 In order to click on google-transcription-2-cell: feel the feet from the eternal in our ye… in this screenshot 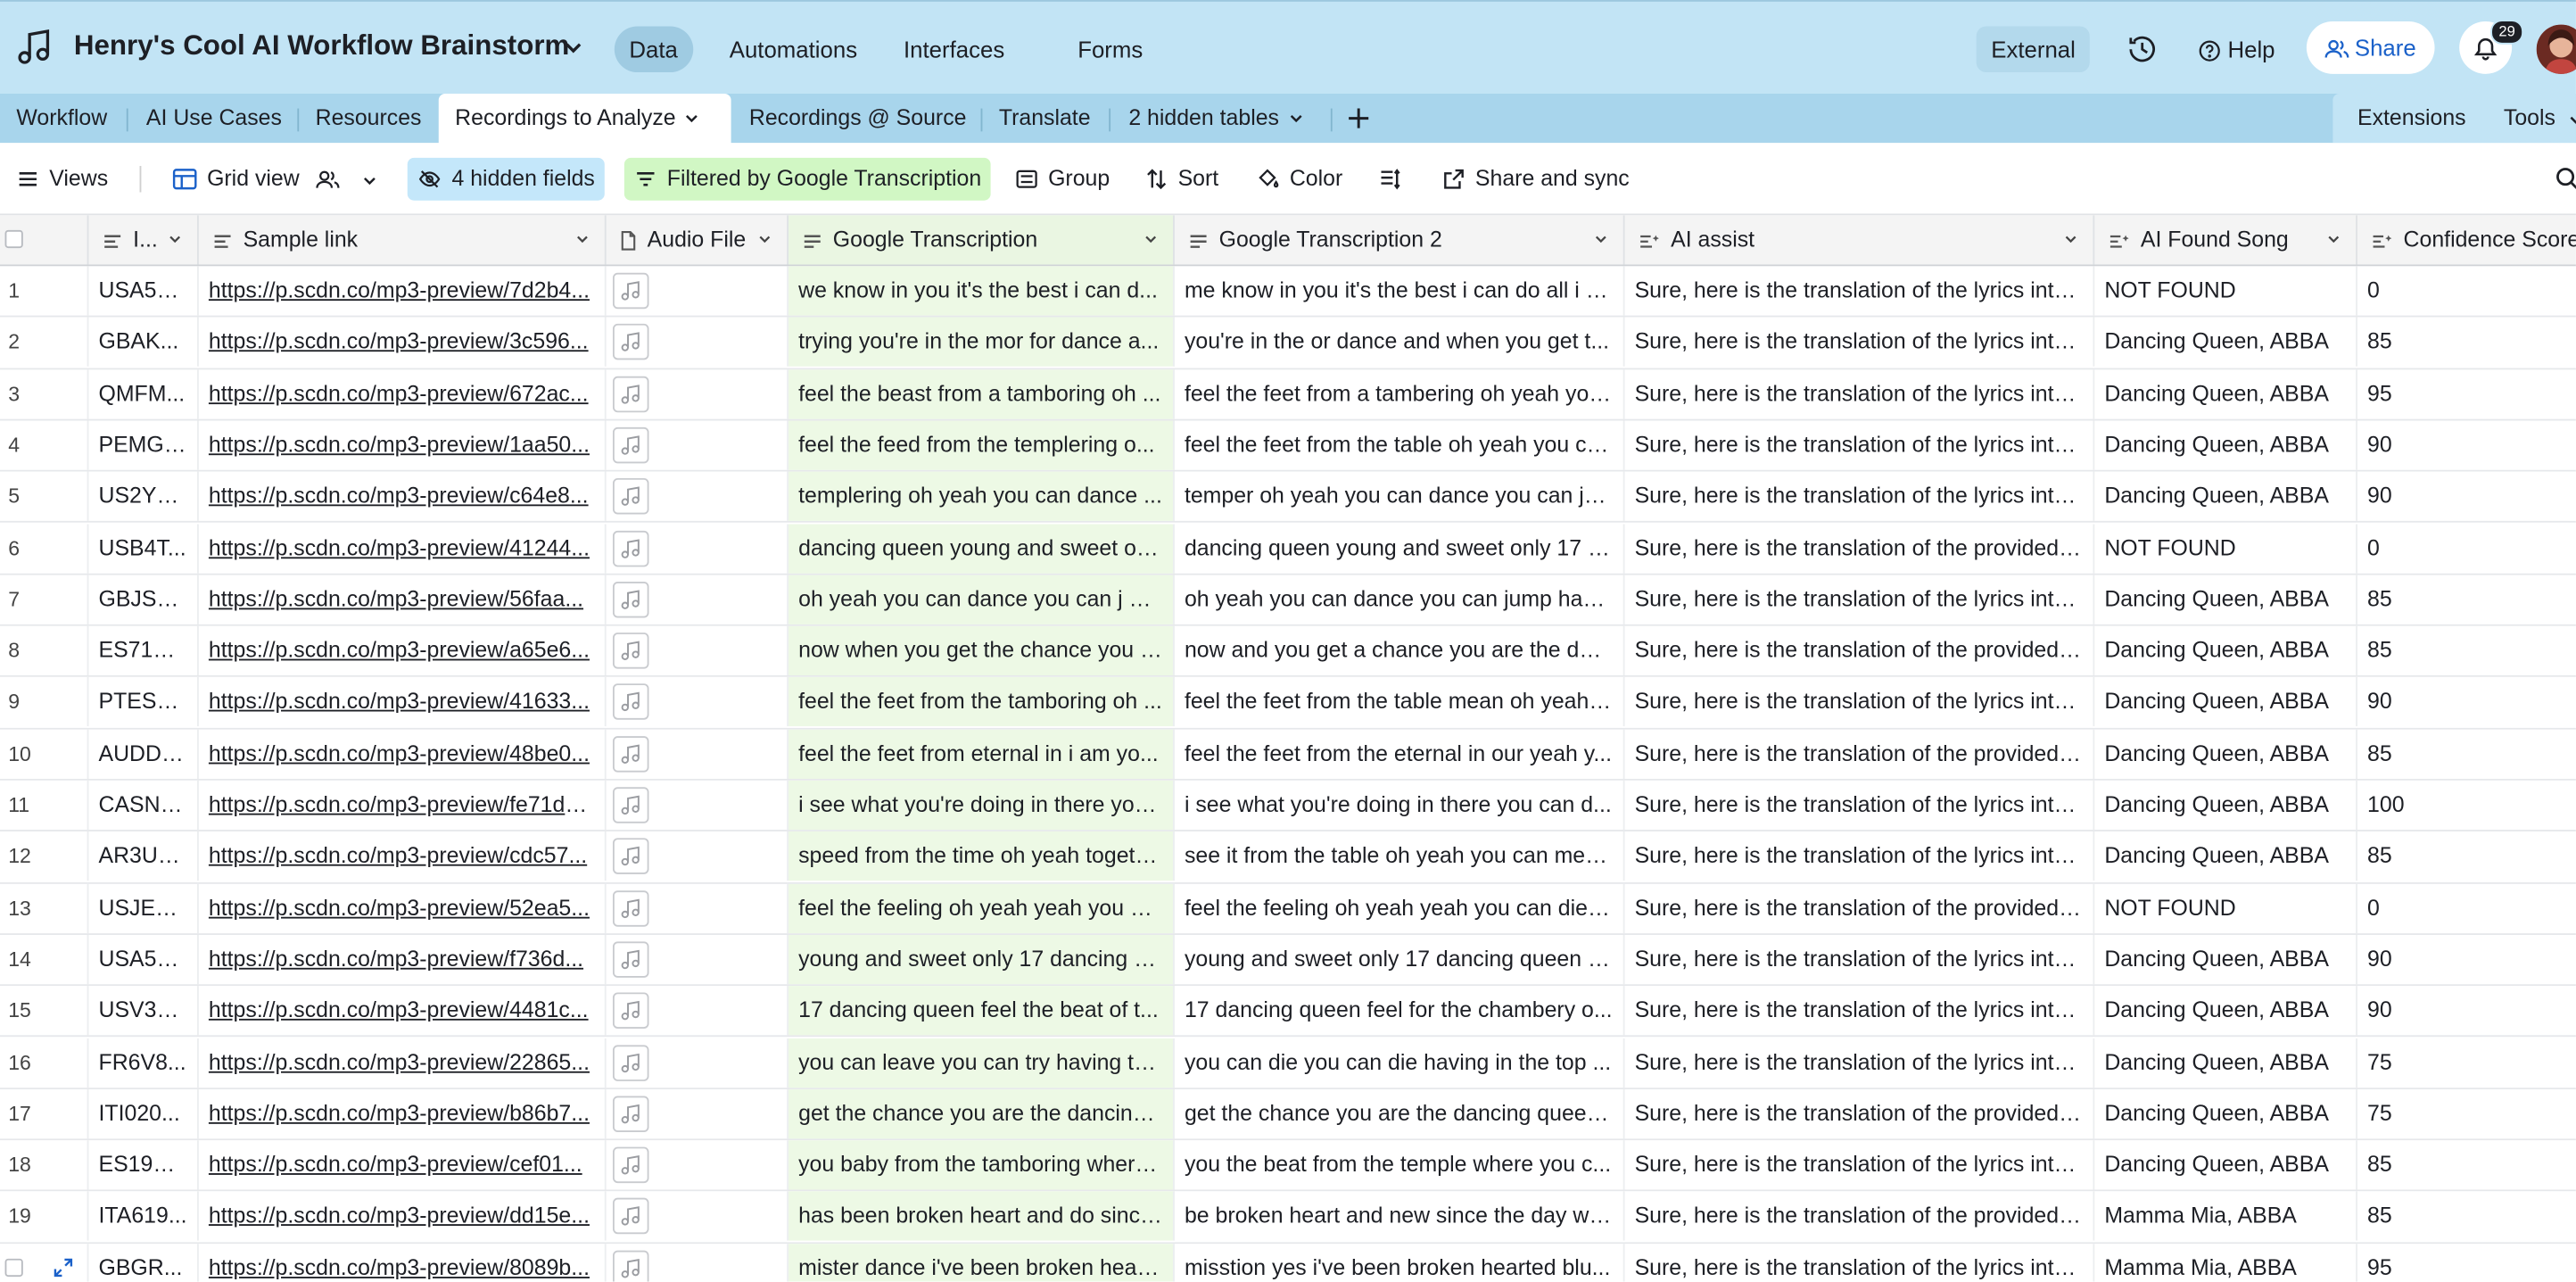, I will do `click(1400, 754)`.